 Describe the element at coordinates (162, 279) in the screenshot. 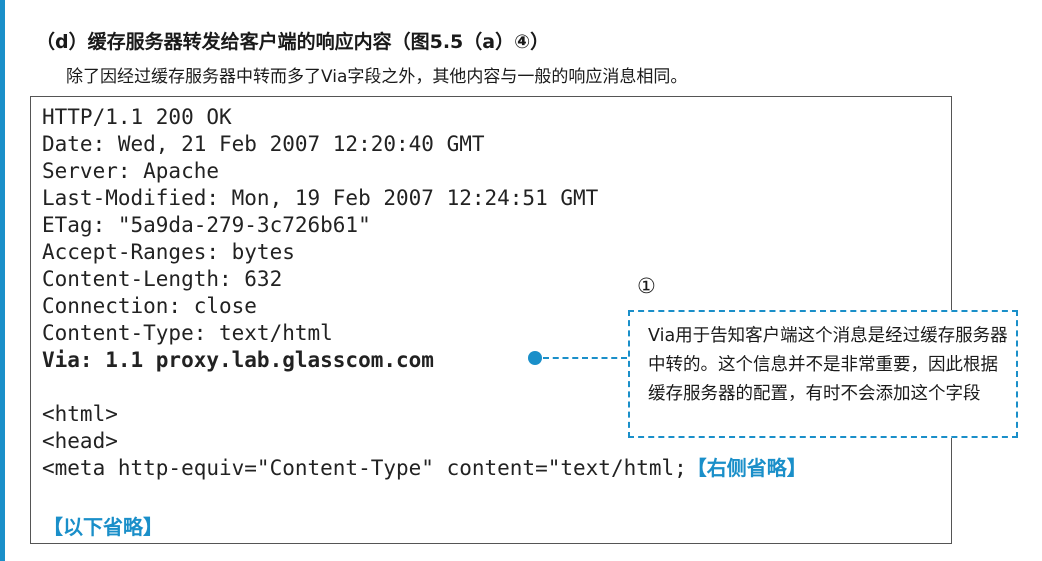

I see `code-line: Content-Length: 632` at that location.